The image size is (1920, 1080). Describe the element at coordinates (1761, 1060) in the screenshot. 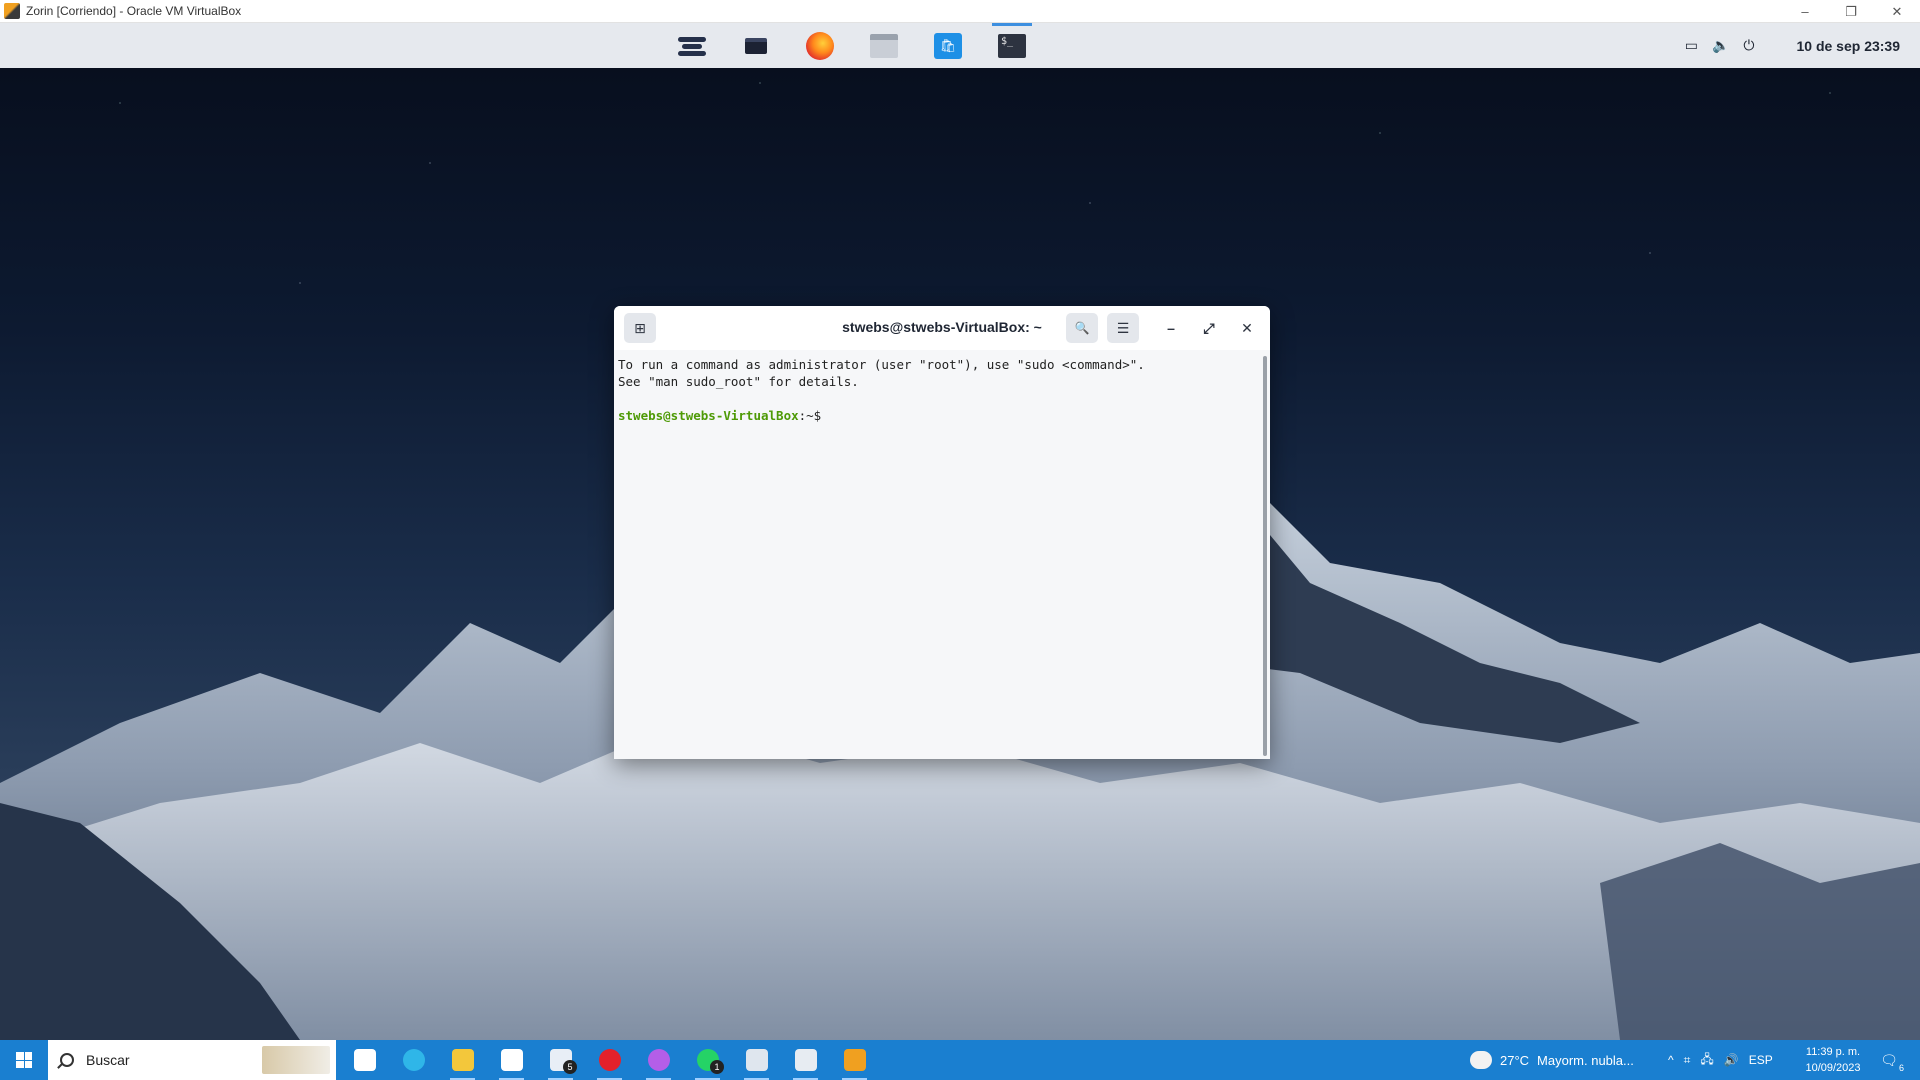

I see `language-indicator: ESP` at that location.